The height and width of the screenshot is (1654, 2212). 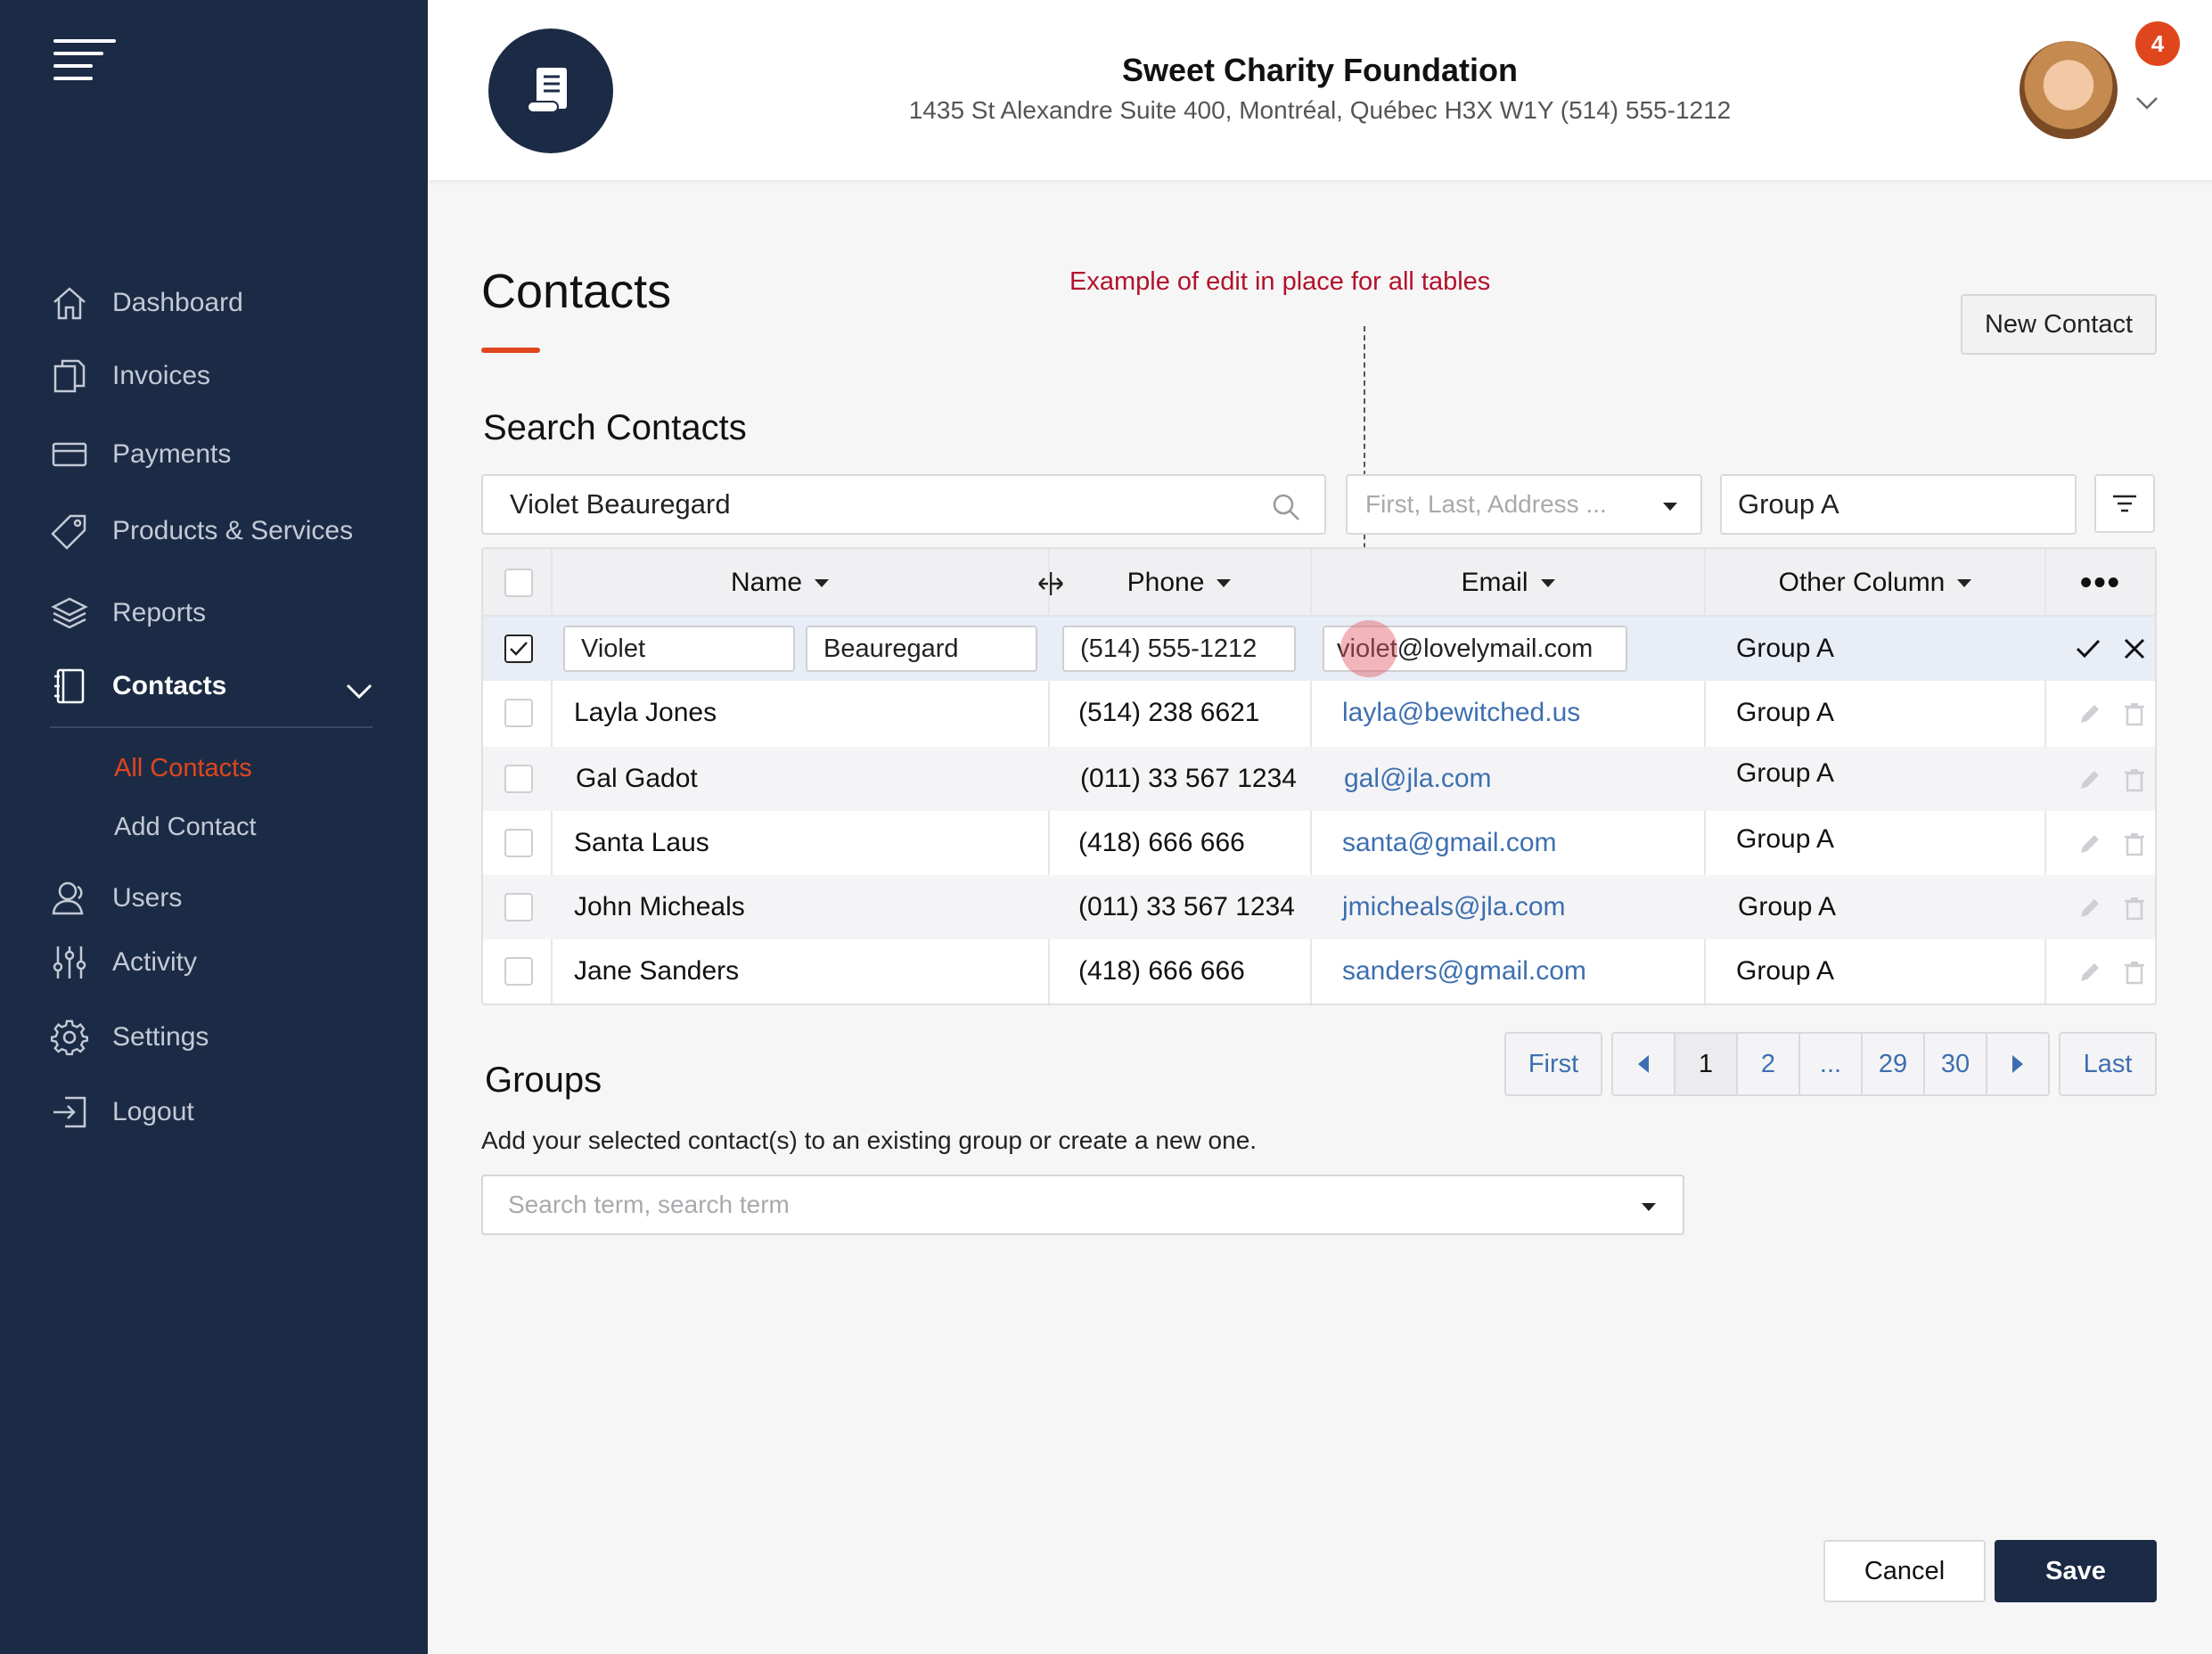 I want to click on column-header-label: Other Column, so click(x=1862, y=582).